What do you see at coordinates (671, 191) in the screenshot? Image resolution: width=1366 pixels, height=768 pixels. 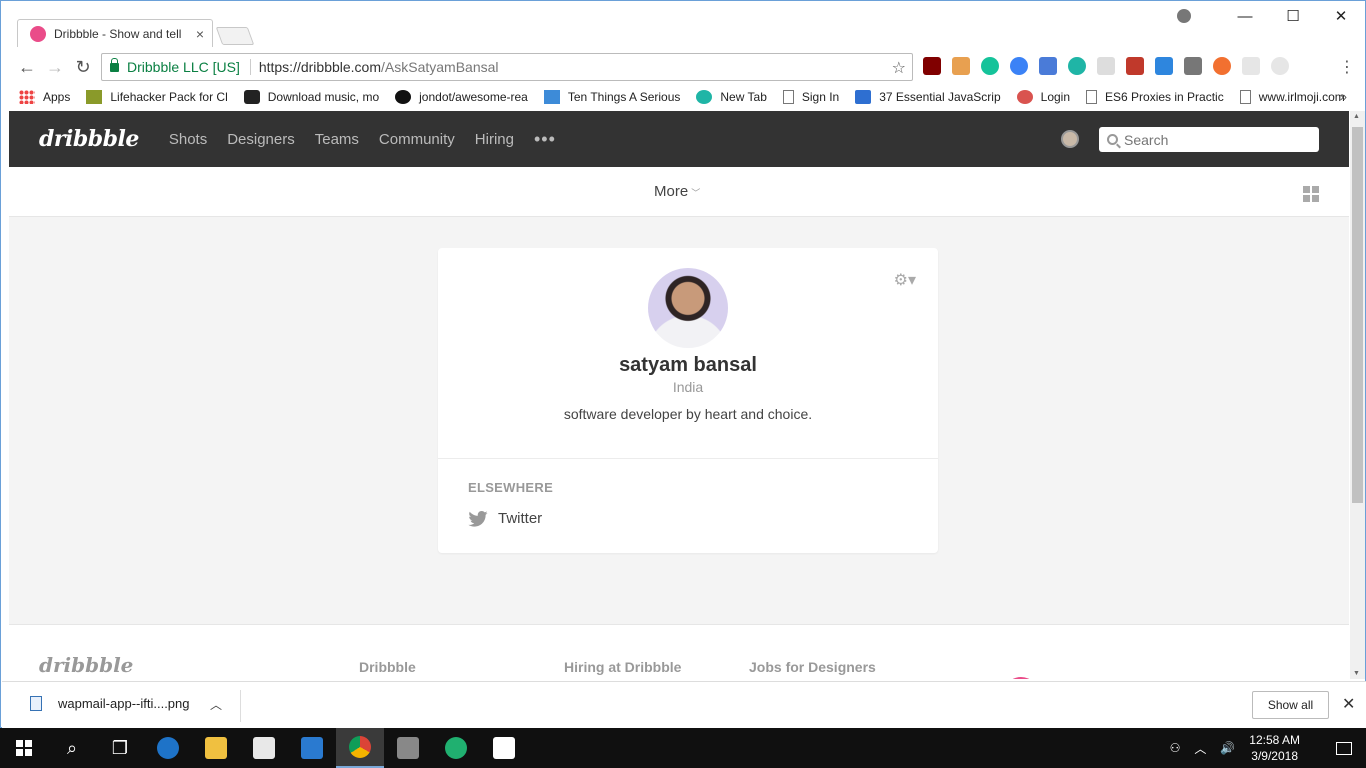 I see `more-label: More` at bounding box center [671, 191].